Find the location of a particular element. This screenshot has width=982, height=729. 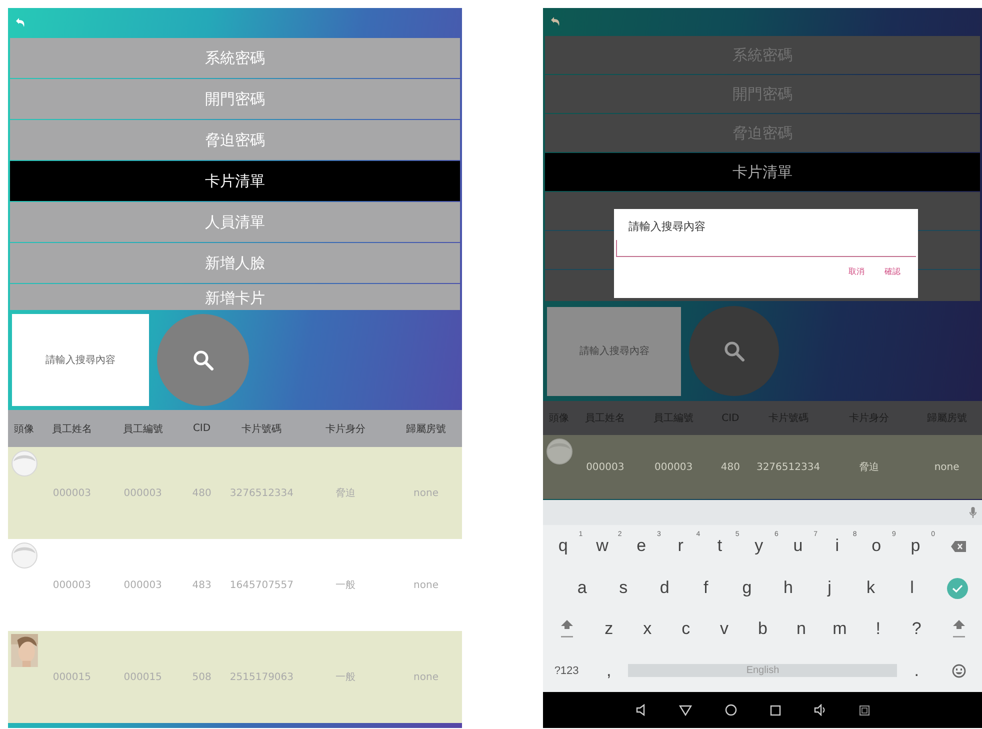

table-row: 000003 000003 480 3276512334 脅迫 none is located at coordinates (762, 467).